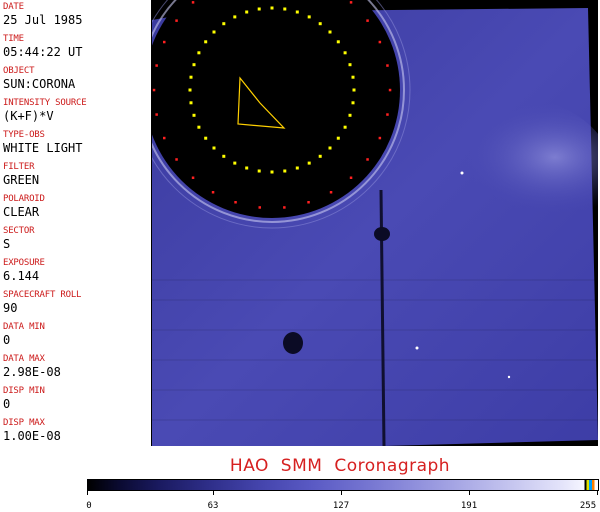 The height and width of the screenshot is (512, 600). What do you see at coordinates (19, 231) in the screenshot?
I see `field-label: SECTOR` at bounding box center [19, 231].